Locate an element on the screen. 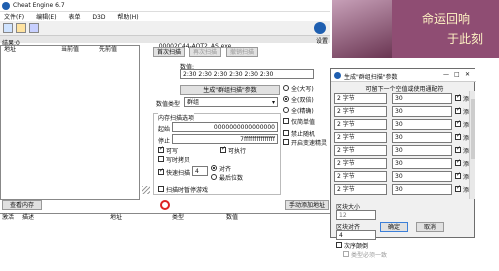  option-label-2: 全(双倍) is located at coordinates (302, 100).